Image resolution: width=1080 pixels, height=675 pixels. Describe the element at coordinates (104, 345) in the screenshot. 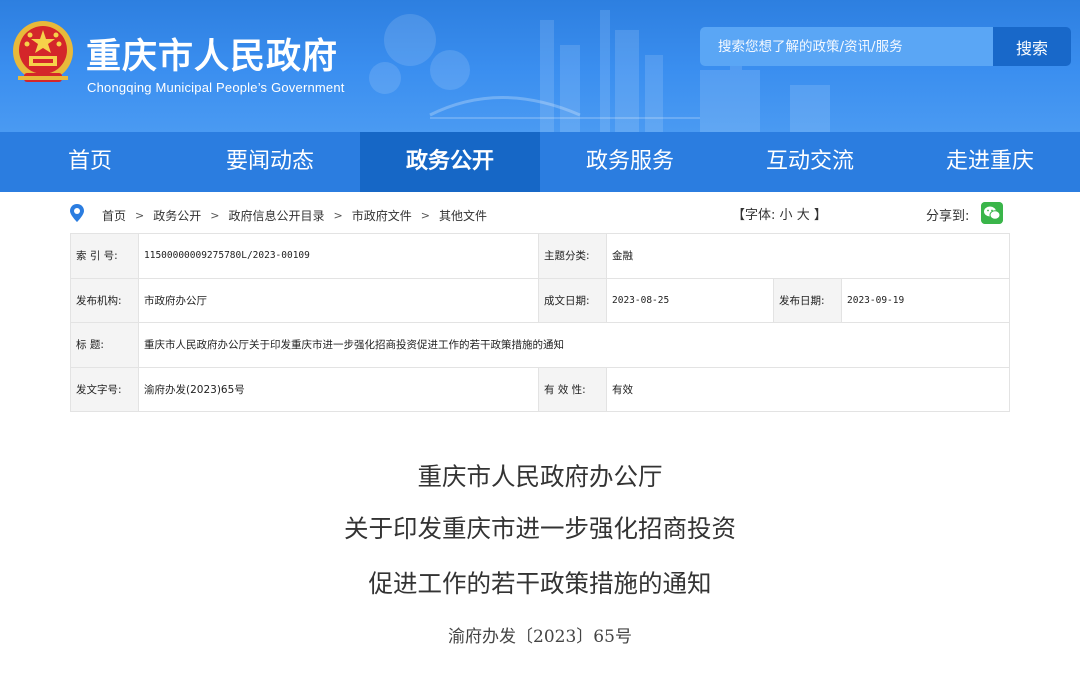

I see `title-label: 标 题:` at that location.